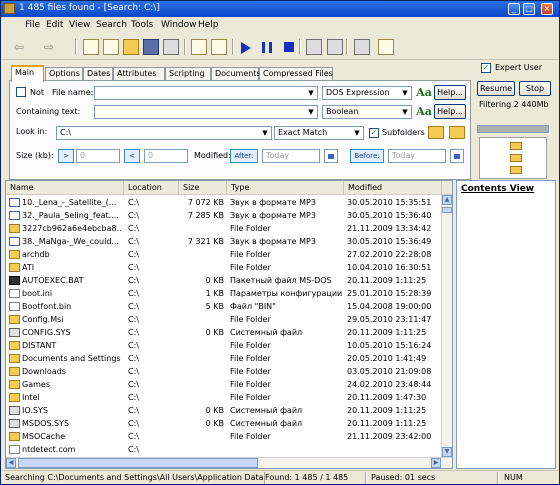 The height and width of the screenshot is (485, 560). I want to click on new-window-icon, so click(111, 47).